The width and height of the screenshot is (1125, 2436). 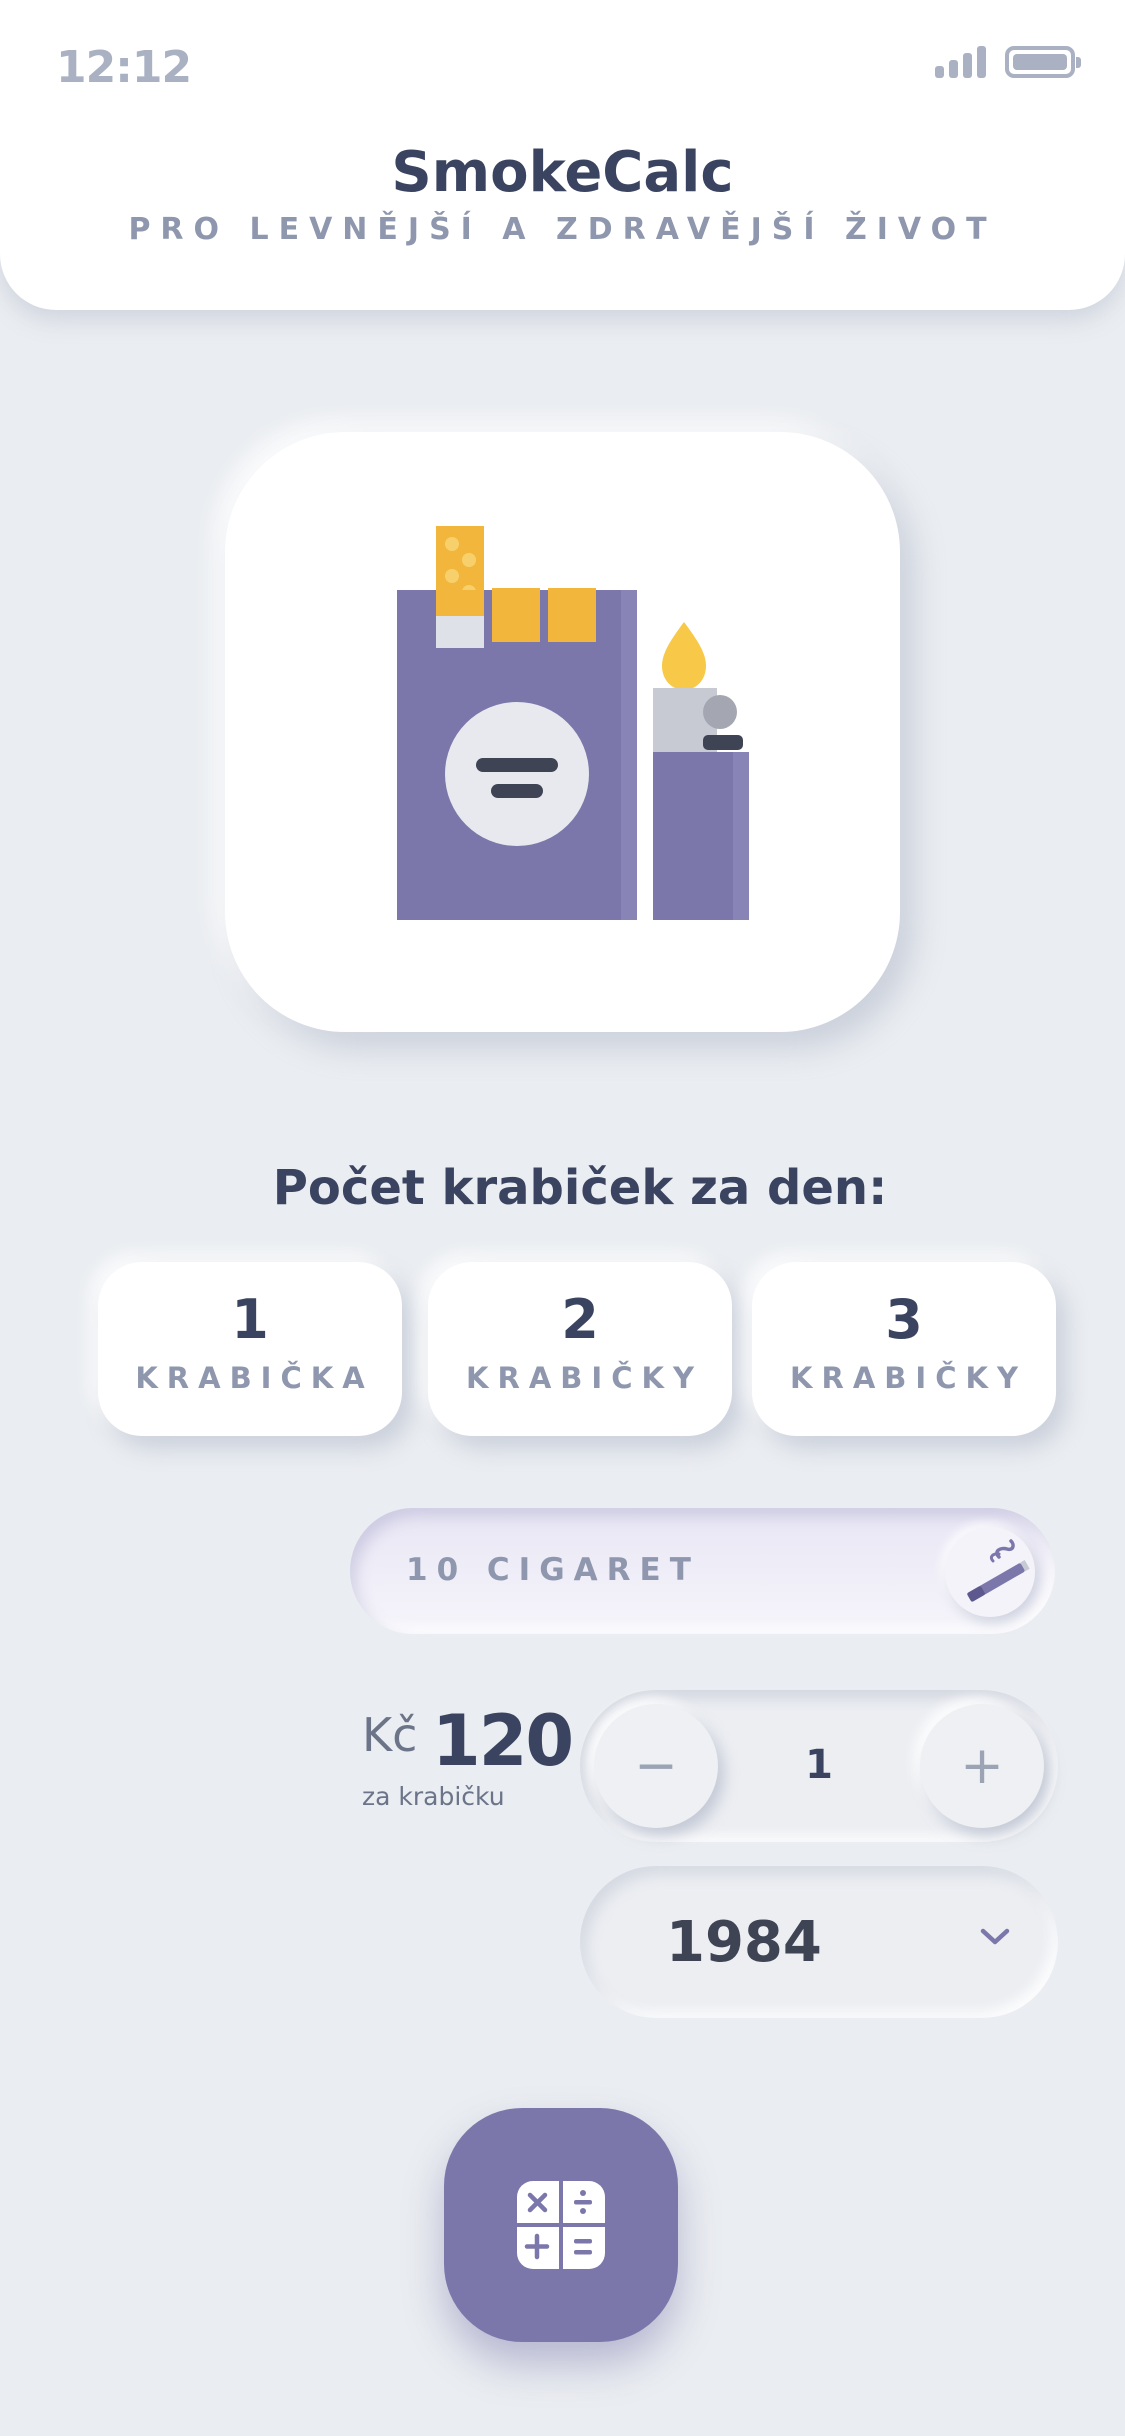 I want to click on price-caption: za krabičku, so click(x=433, y=1796).